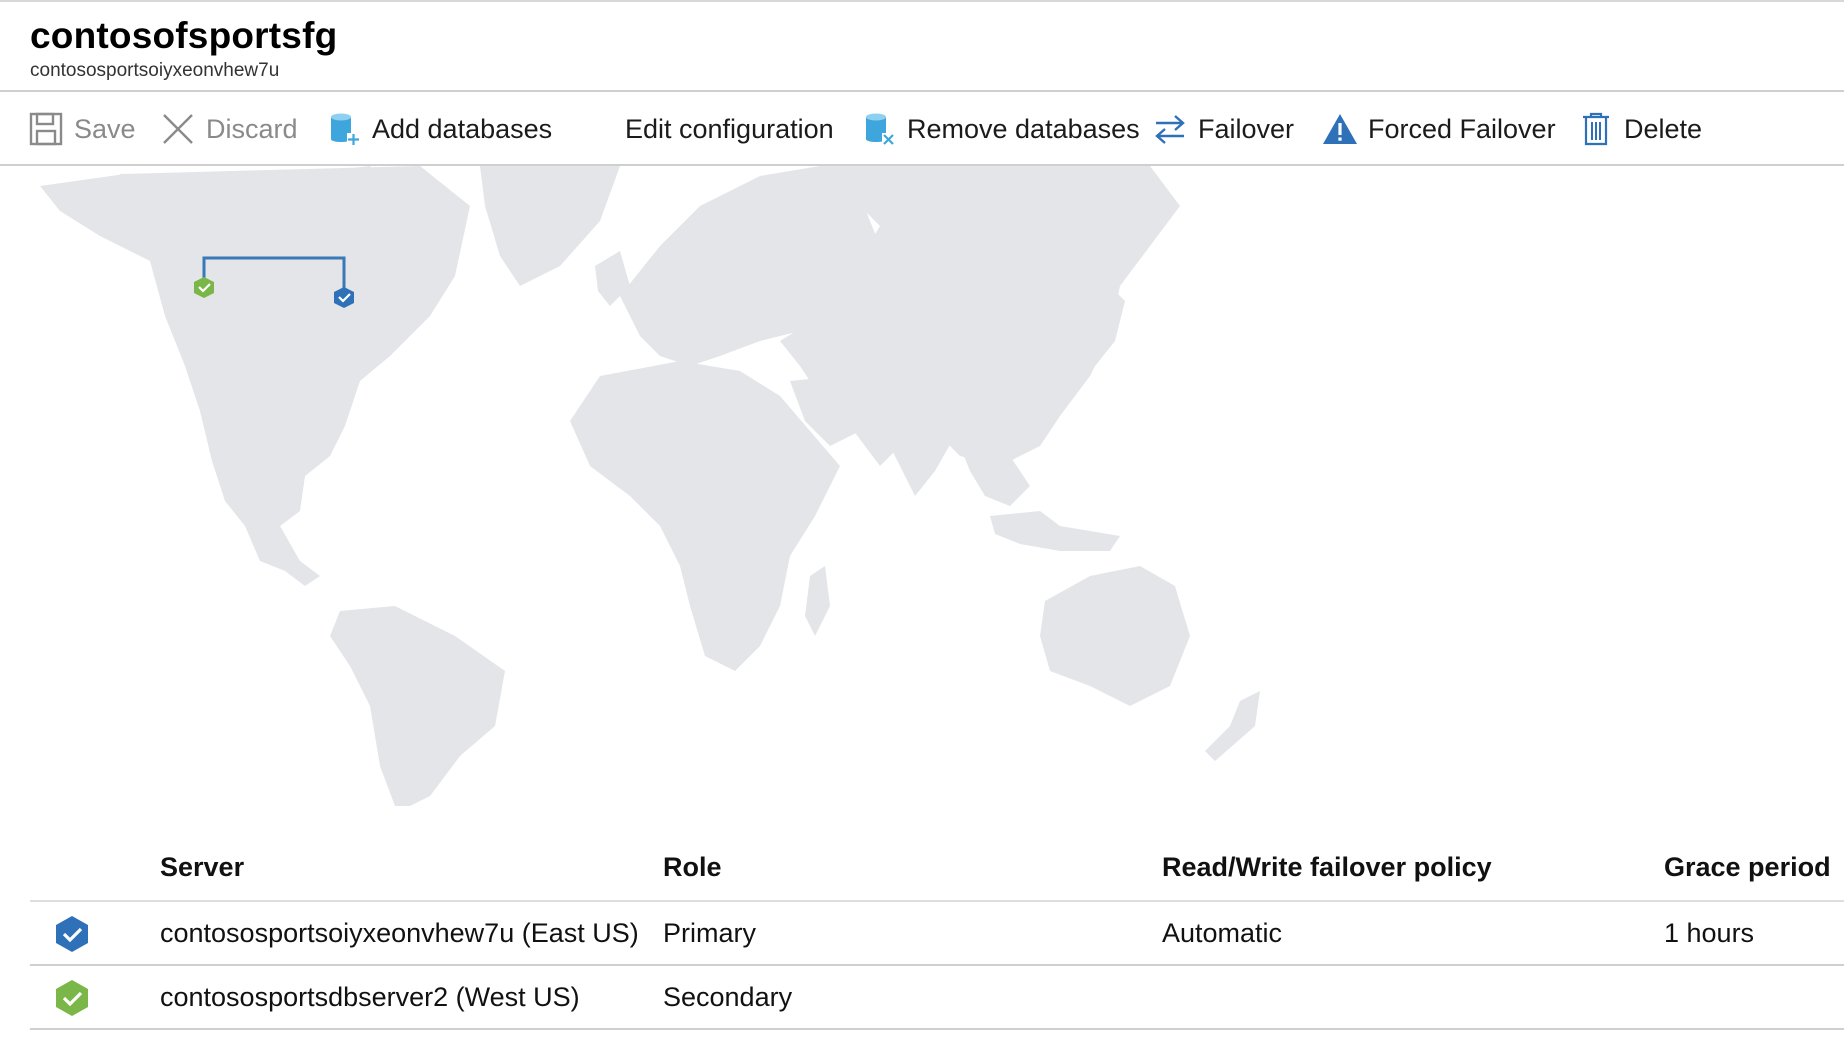  I want to click on database-add-icon, so click(344, 129).